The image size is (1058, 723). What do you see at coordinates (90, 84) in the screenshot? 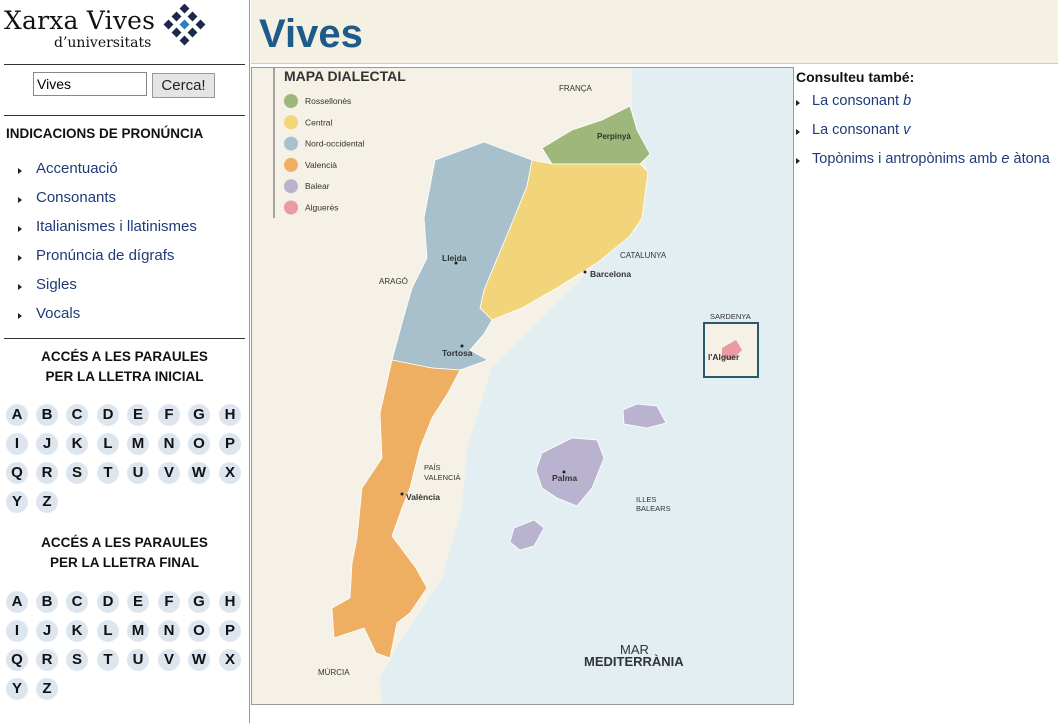
I see `search-input` at bounding box center [90, 84].